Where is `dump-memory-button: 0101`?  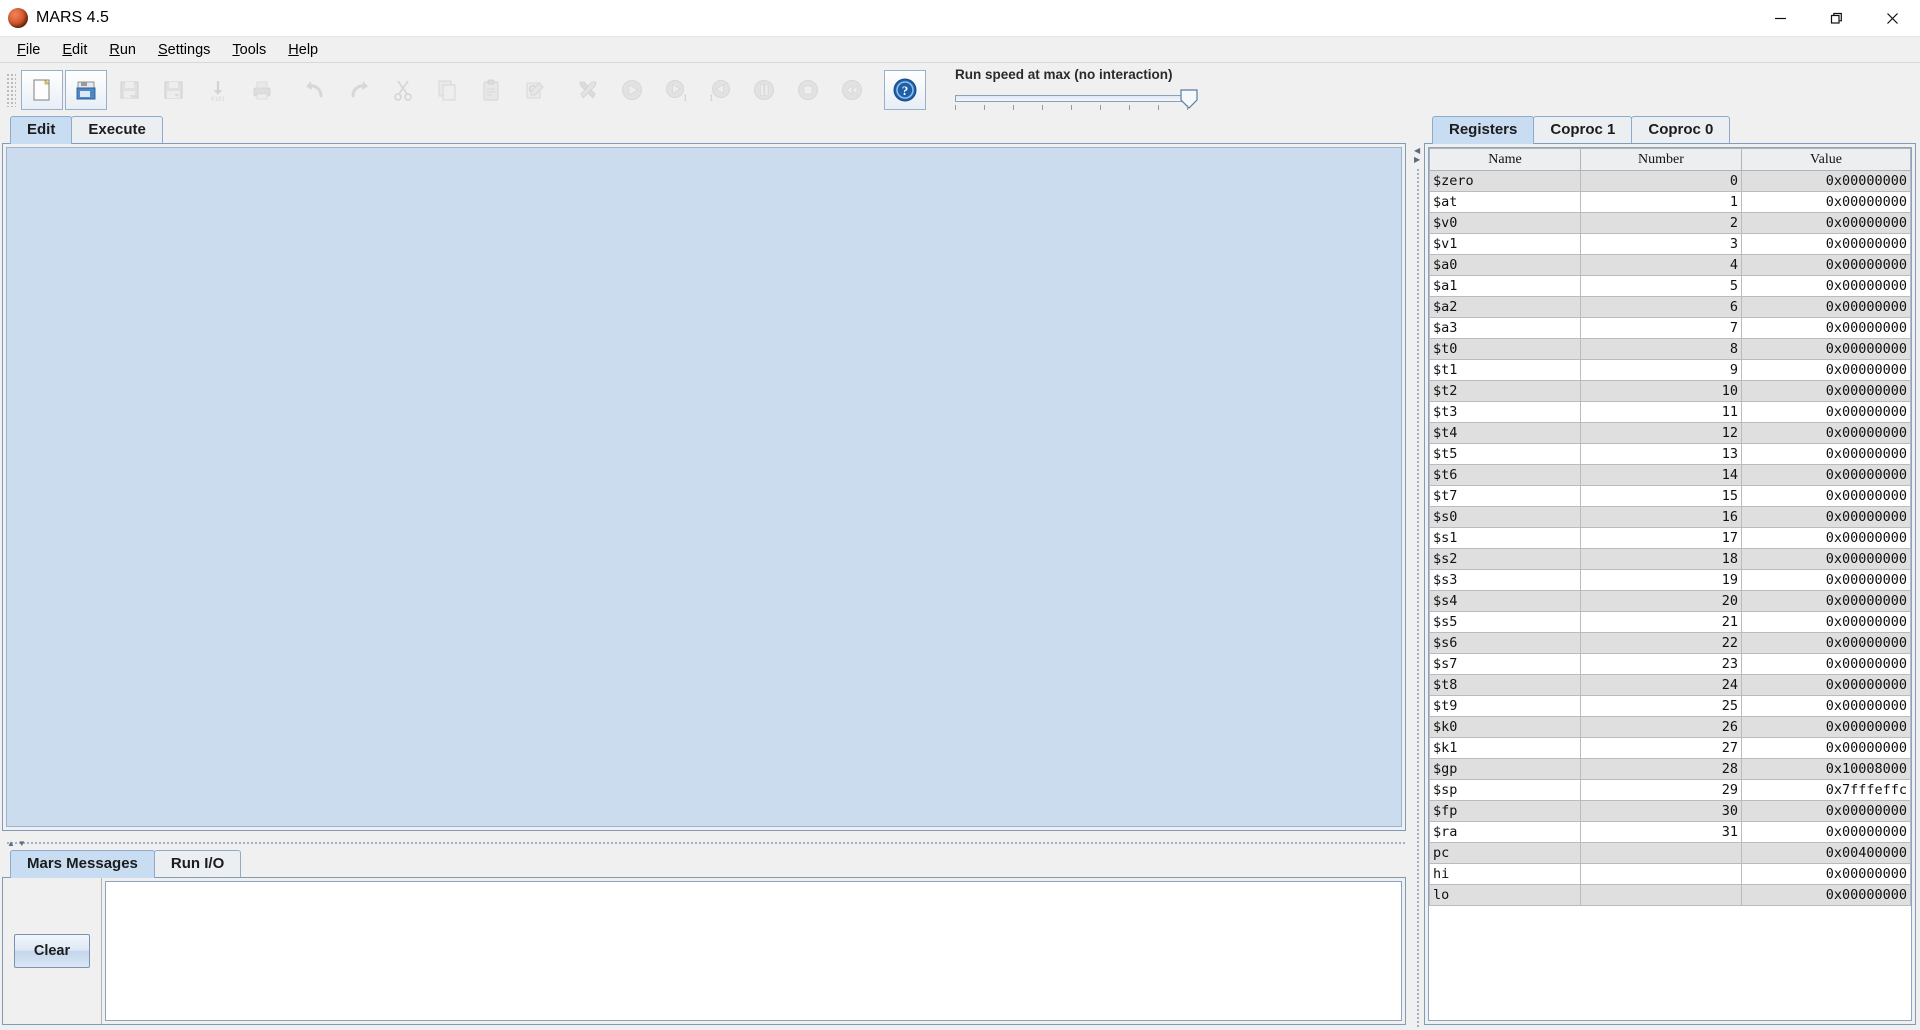
dump-memory-button: 0101 is located at coordinates (218, 90).